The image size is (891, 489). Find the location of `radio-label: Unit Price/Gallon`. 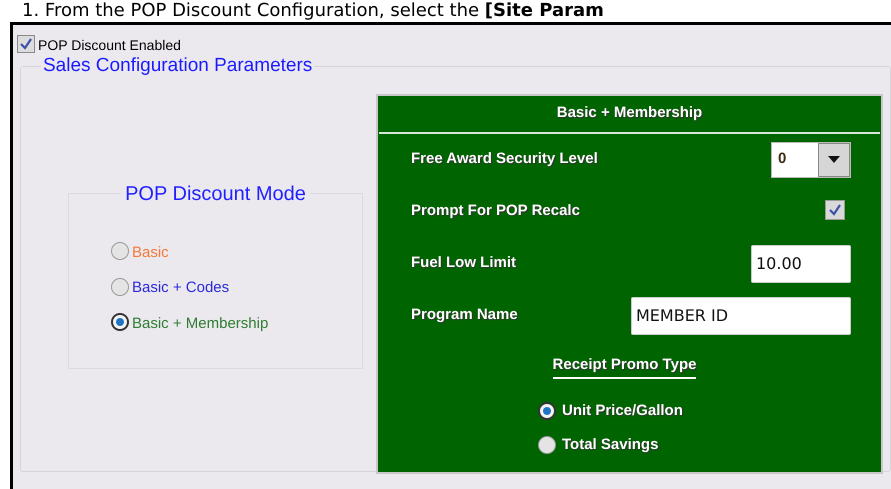

radio-label: Unit Price/Gallon is located at coordinates (622, 410).